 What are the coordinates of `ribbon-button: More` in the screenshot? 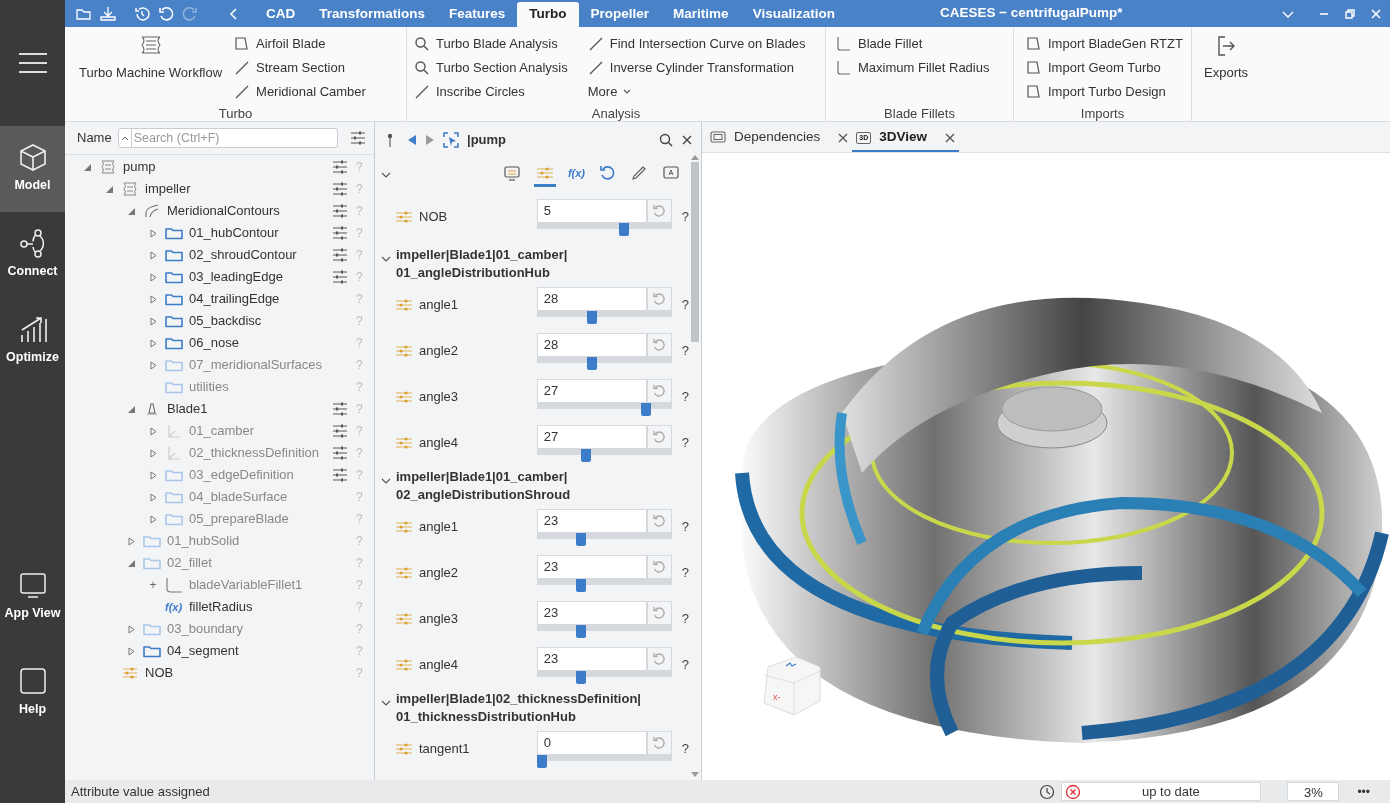 It's located at (696, 92).